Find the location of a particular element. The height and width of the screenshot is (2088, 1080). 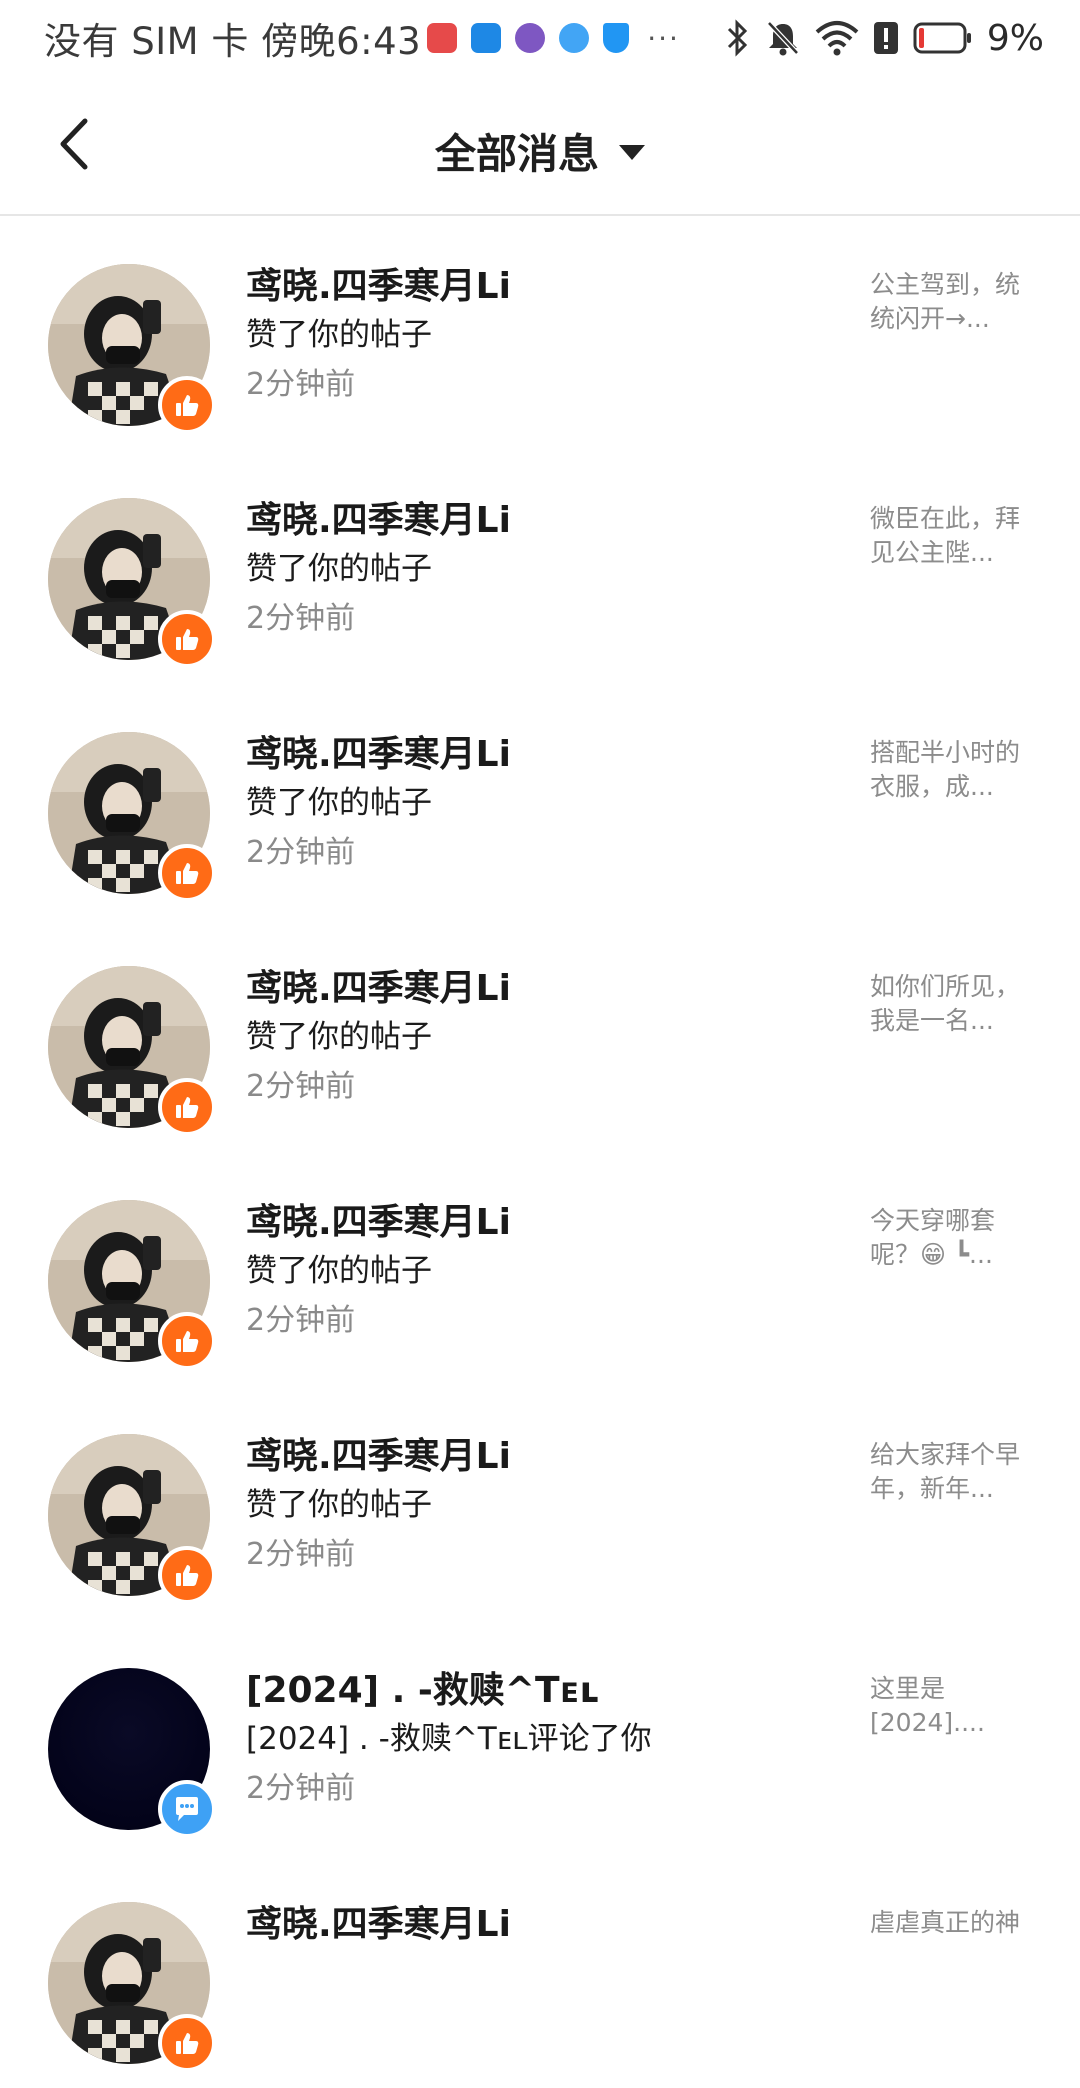

post-preview: 虐虐真正的神 is located at coordinates (955, 1923).